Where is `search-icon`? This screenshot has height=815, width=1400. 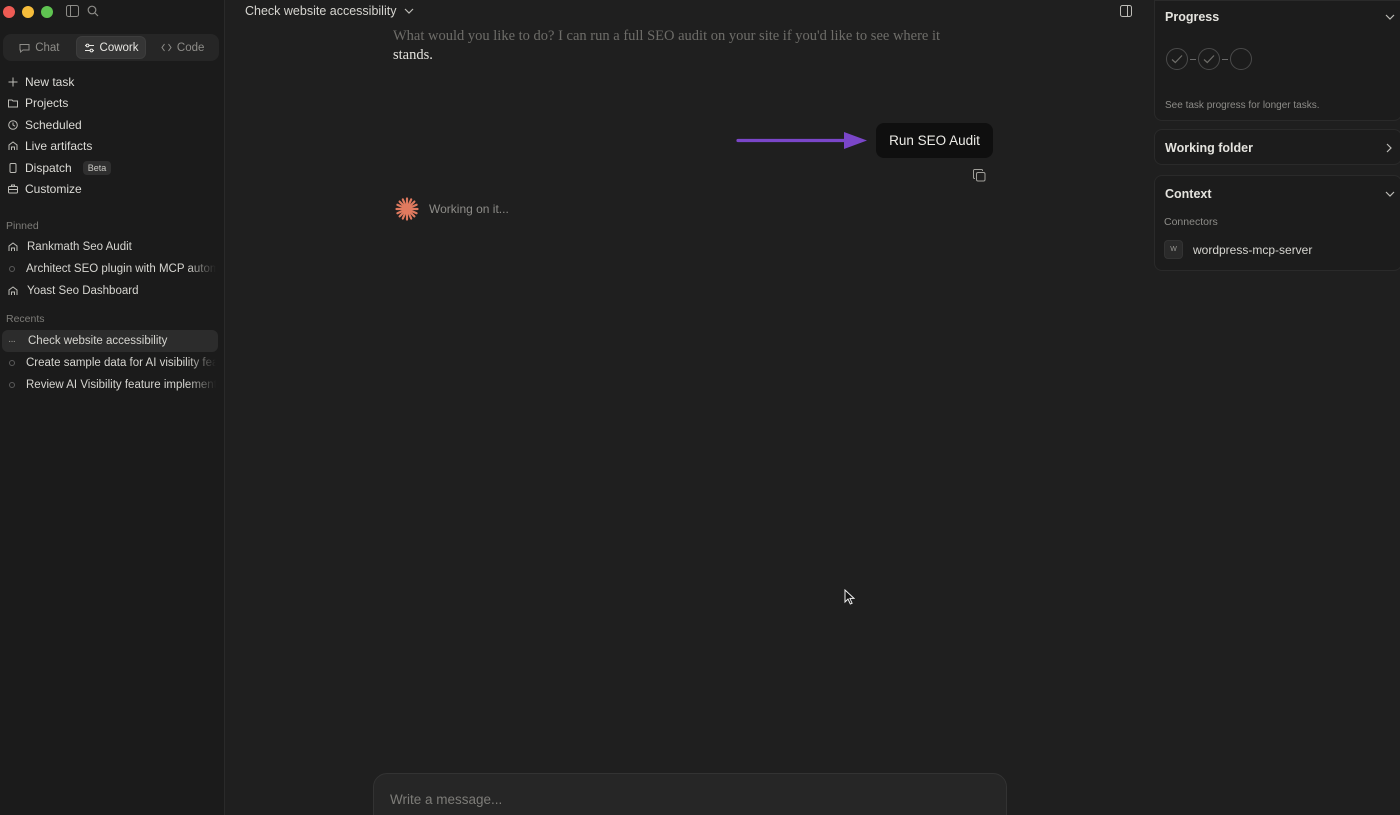
search-icon is located at coordinates (93, 11).